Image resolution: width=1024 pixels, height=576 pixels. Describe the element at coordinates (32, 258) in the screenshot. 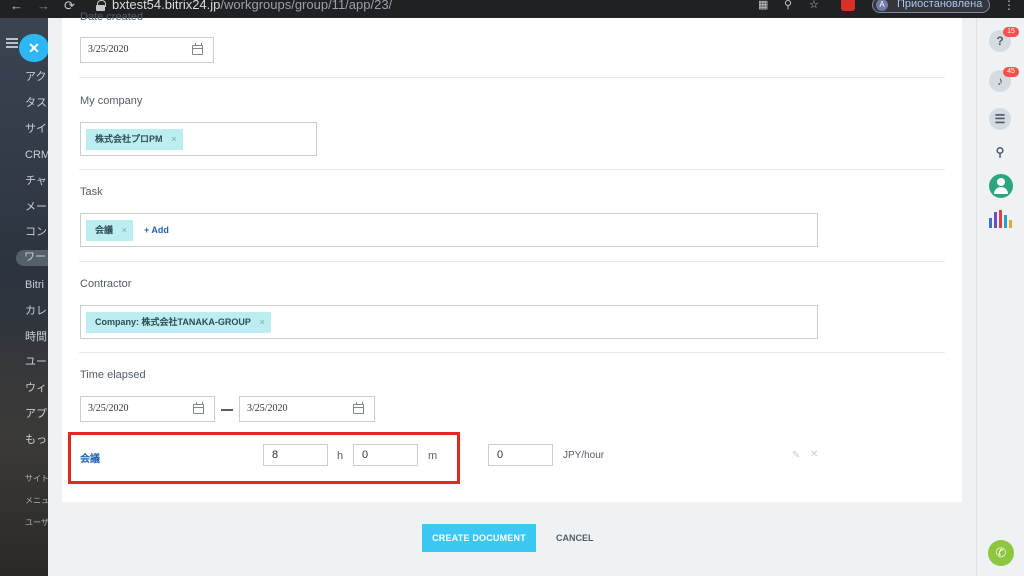

I see `menu-item-workgroups: ワー` at that location.